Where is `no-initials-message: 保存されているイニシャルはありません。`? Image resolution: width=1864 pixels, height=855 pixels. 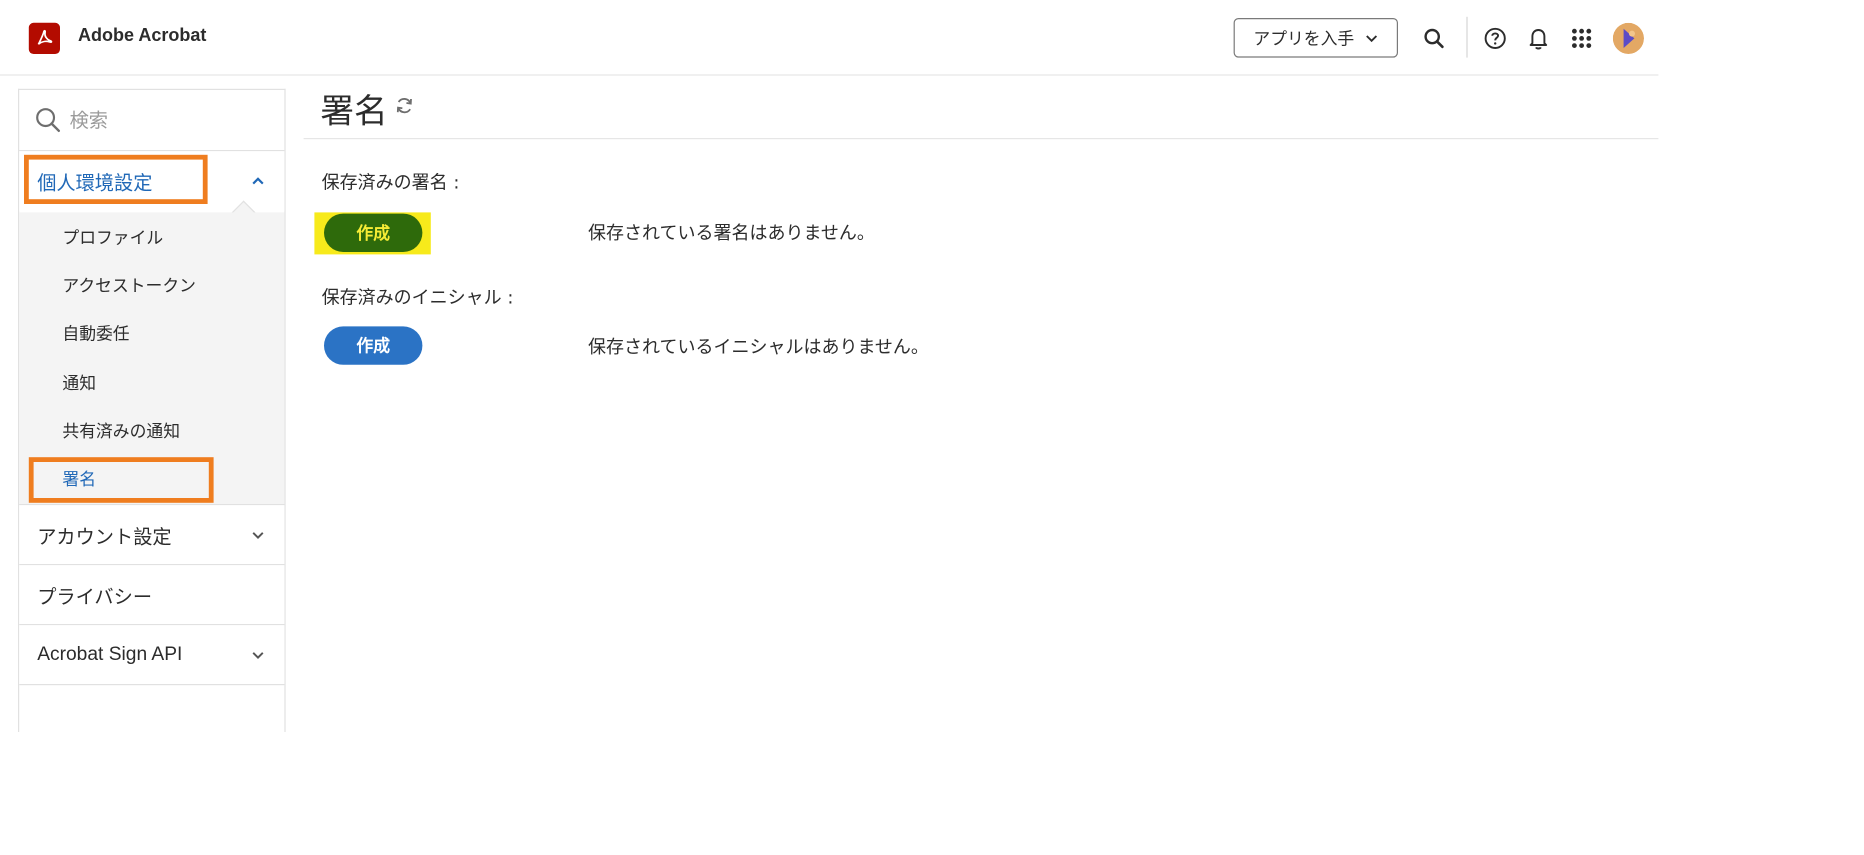 no-initials-message: 保存されているイニシャルはありません。 is located at coordinates (758, 347).